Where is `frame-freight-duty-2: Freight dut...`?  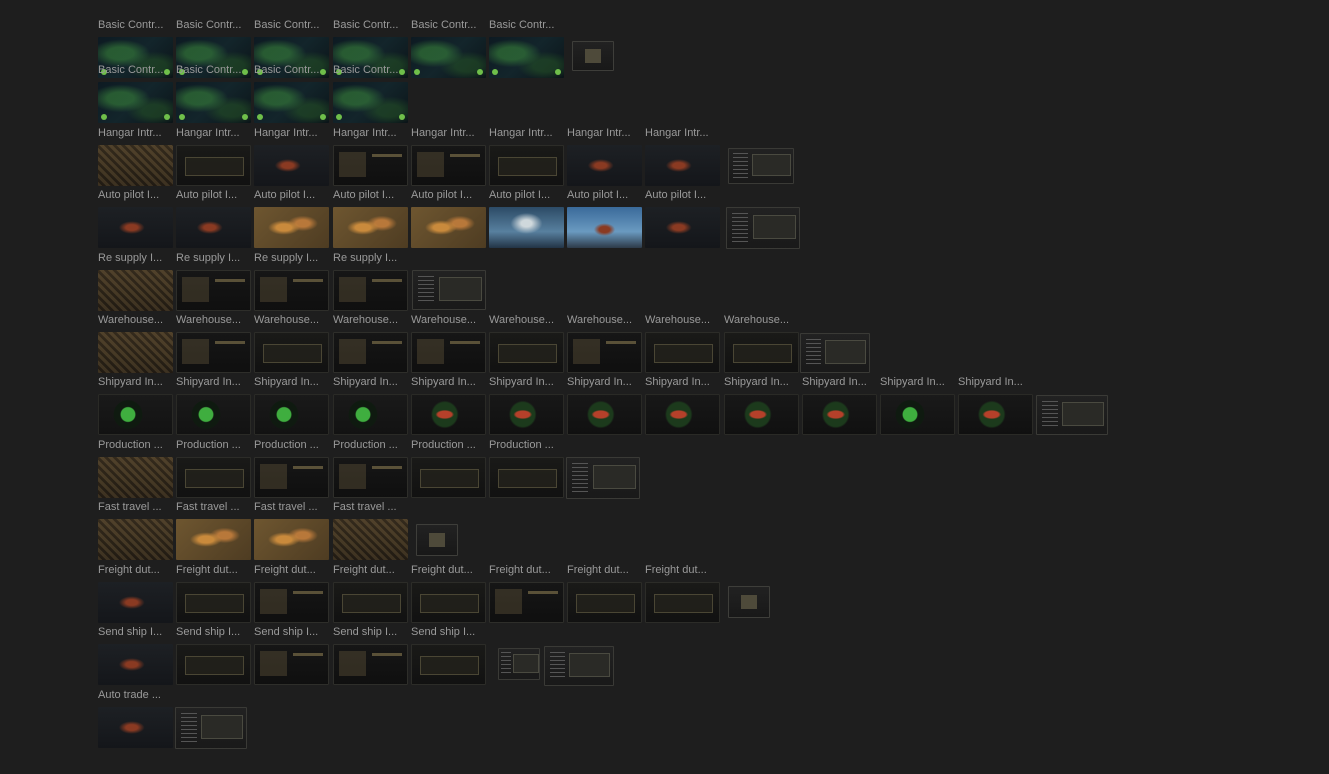 frame-freight-duty-2: Freight dut... is located at coordinates (213, 593).